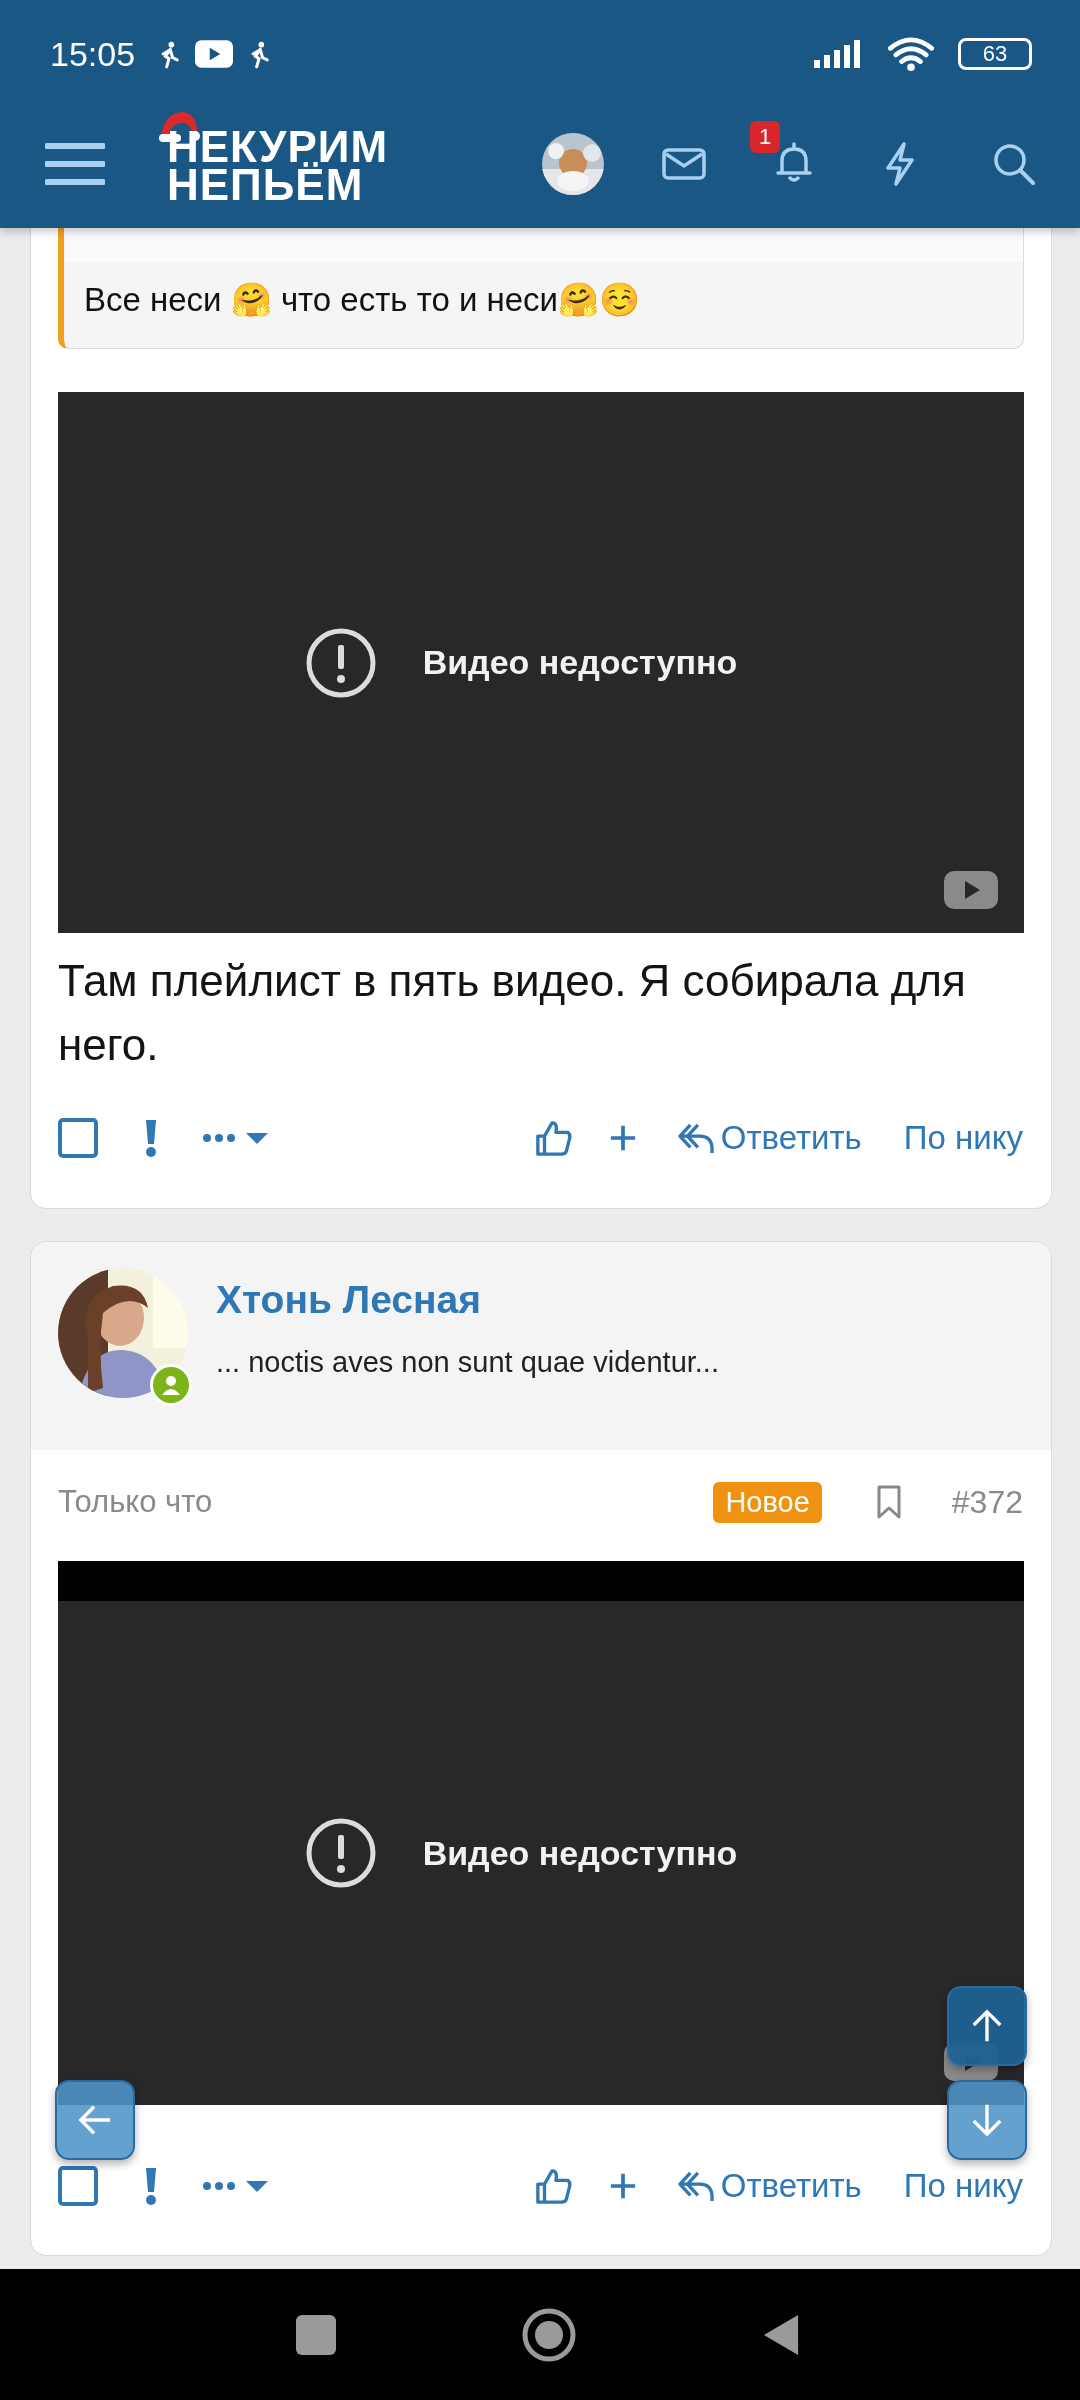 Image resolution: width=1080 pixels, height=2400 pixels. What do you see at coordinates (888, 1502) in the screenshot?
I see `bookmark-icon` at bounding box center [888, 1502].